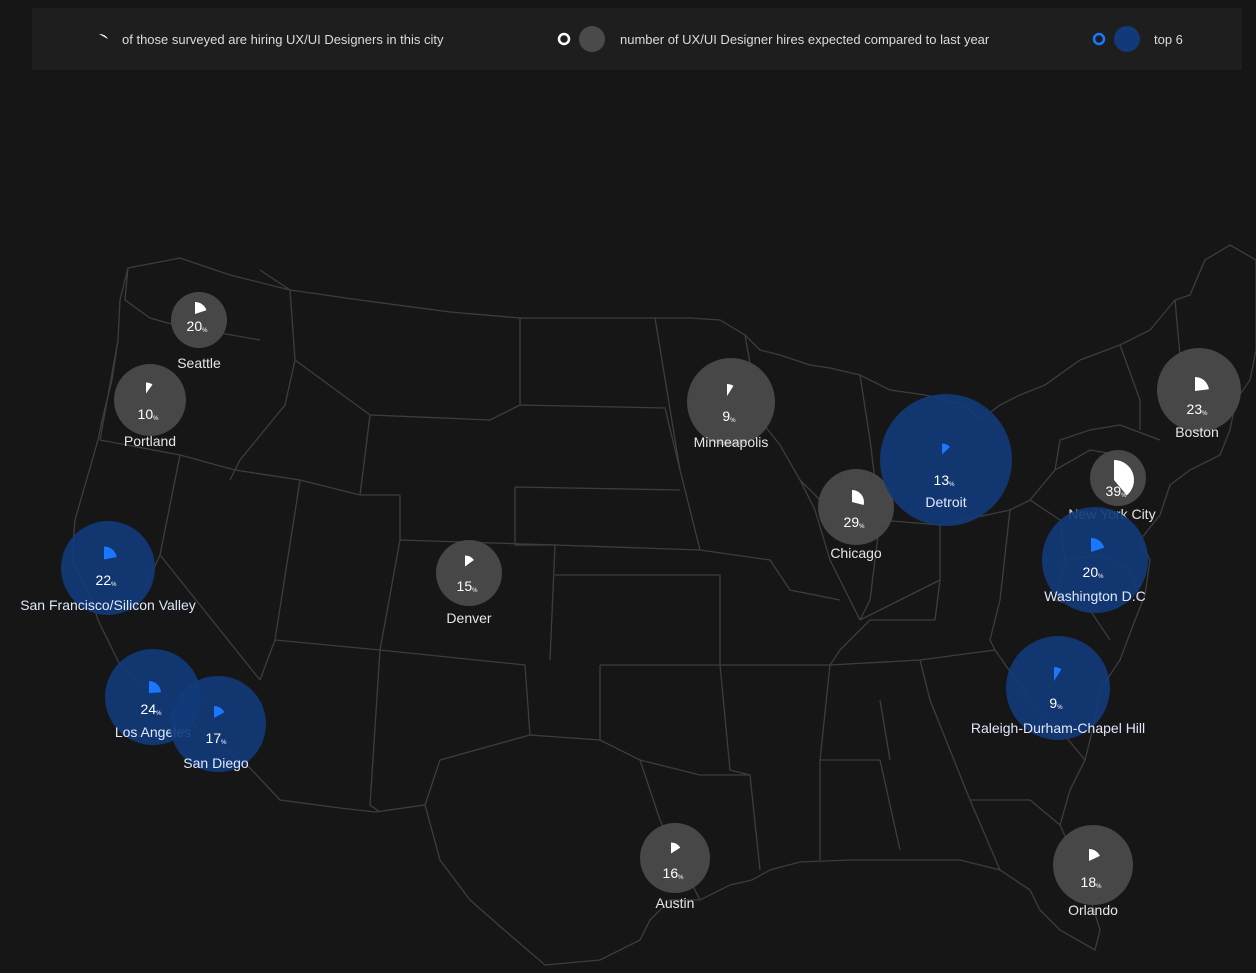 This screenshot has width=1256, height=973. I want to click on city-marker-san-diego: 17%San Diego, so click(218, 724).